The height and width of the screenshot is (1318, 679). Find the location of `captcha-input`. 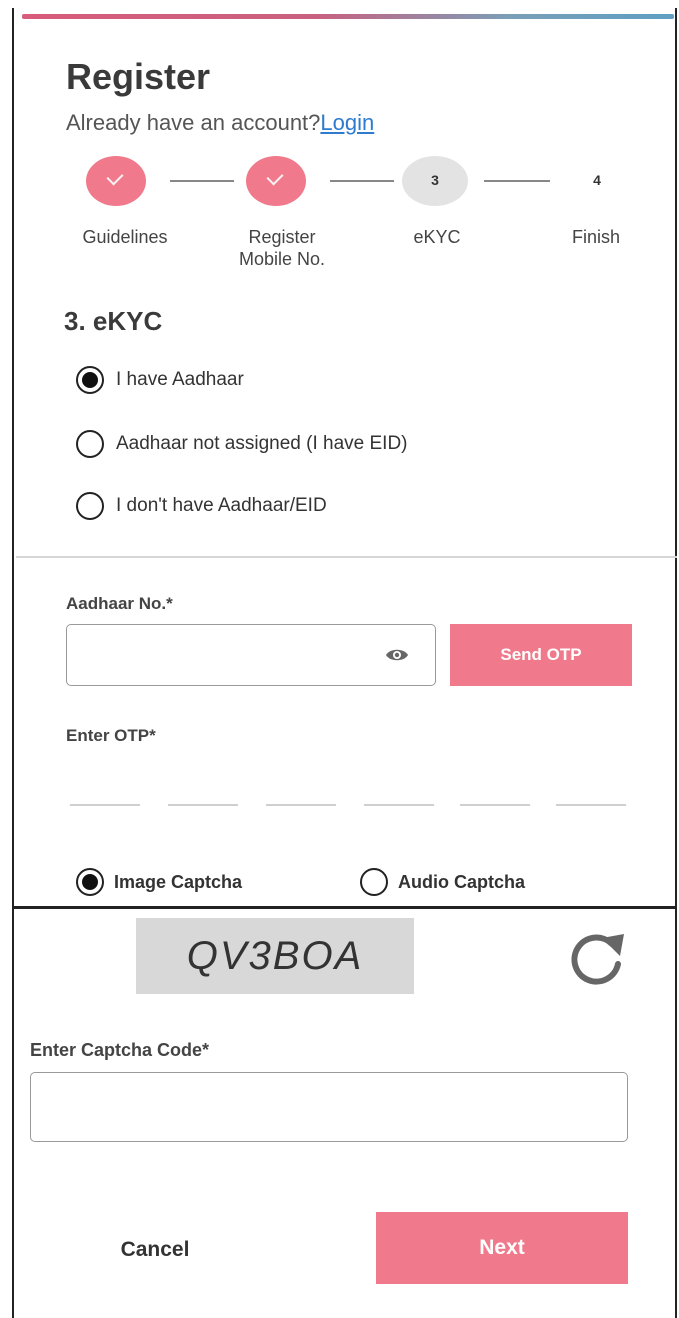

captcha-input is located at coordinates (281, 1107).